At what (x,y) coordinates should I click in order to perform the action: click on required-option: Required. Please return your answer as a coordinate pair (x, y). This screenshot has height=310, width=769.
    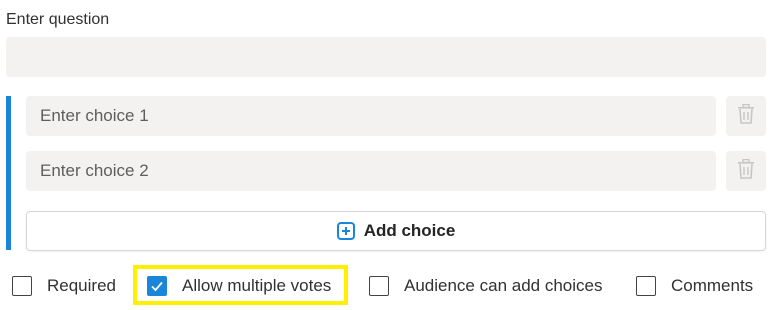
    Looking at the image, I should click on (64, 286).